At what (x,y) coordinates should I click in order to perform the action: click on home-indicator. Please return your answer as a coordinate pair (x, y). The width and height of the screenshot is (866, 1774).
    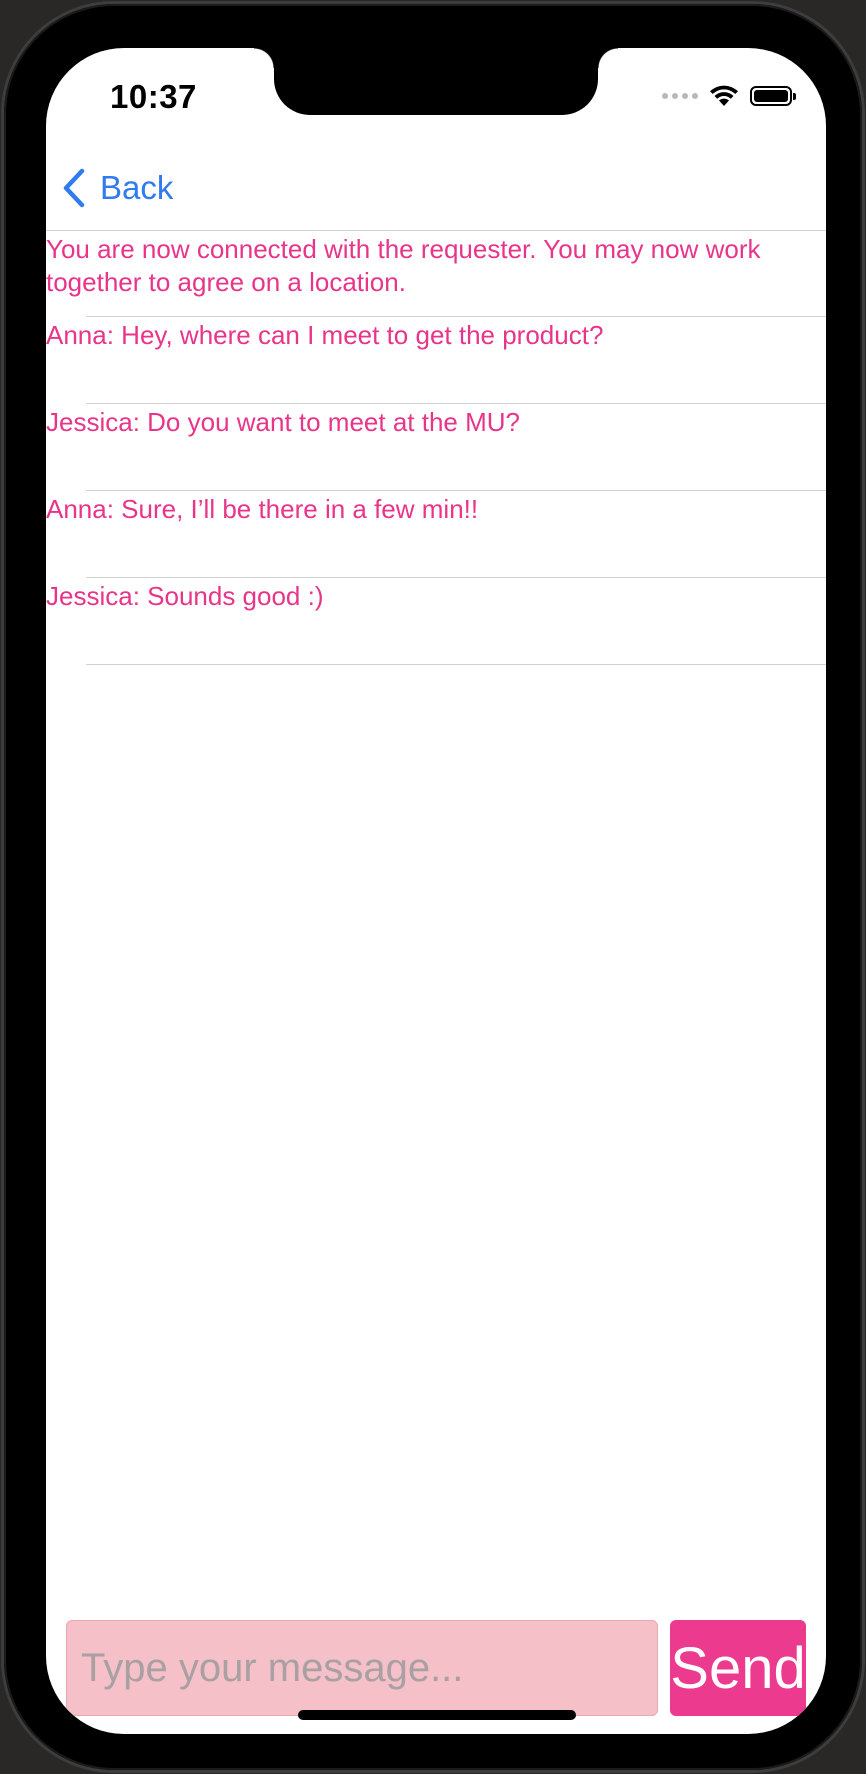
    Looking at the image, I should click on (437, 1715).